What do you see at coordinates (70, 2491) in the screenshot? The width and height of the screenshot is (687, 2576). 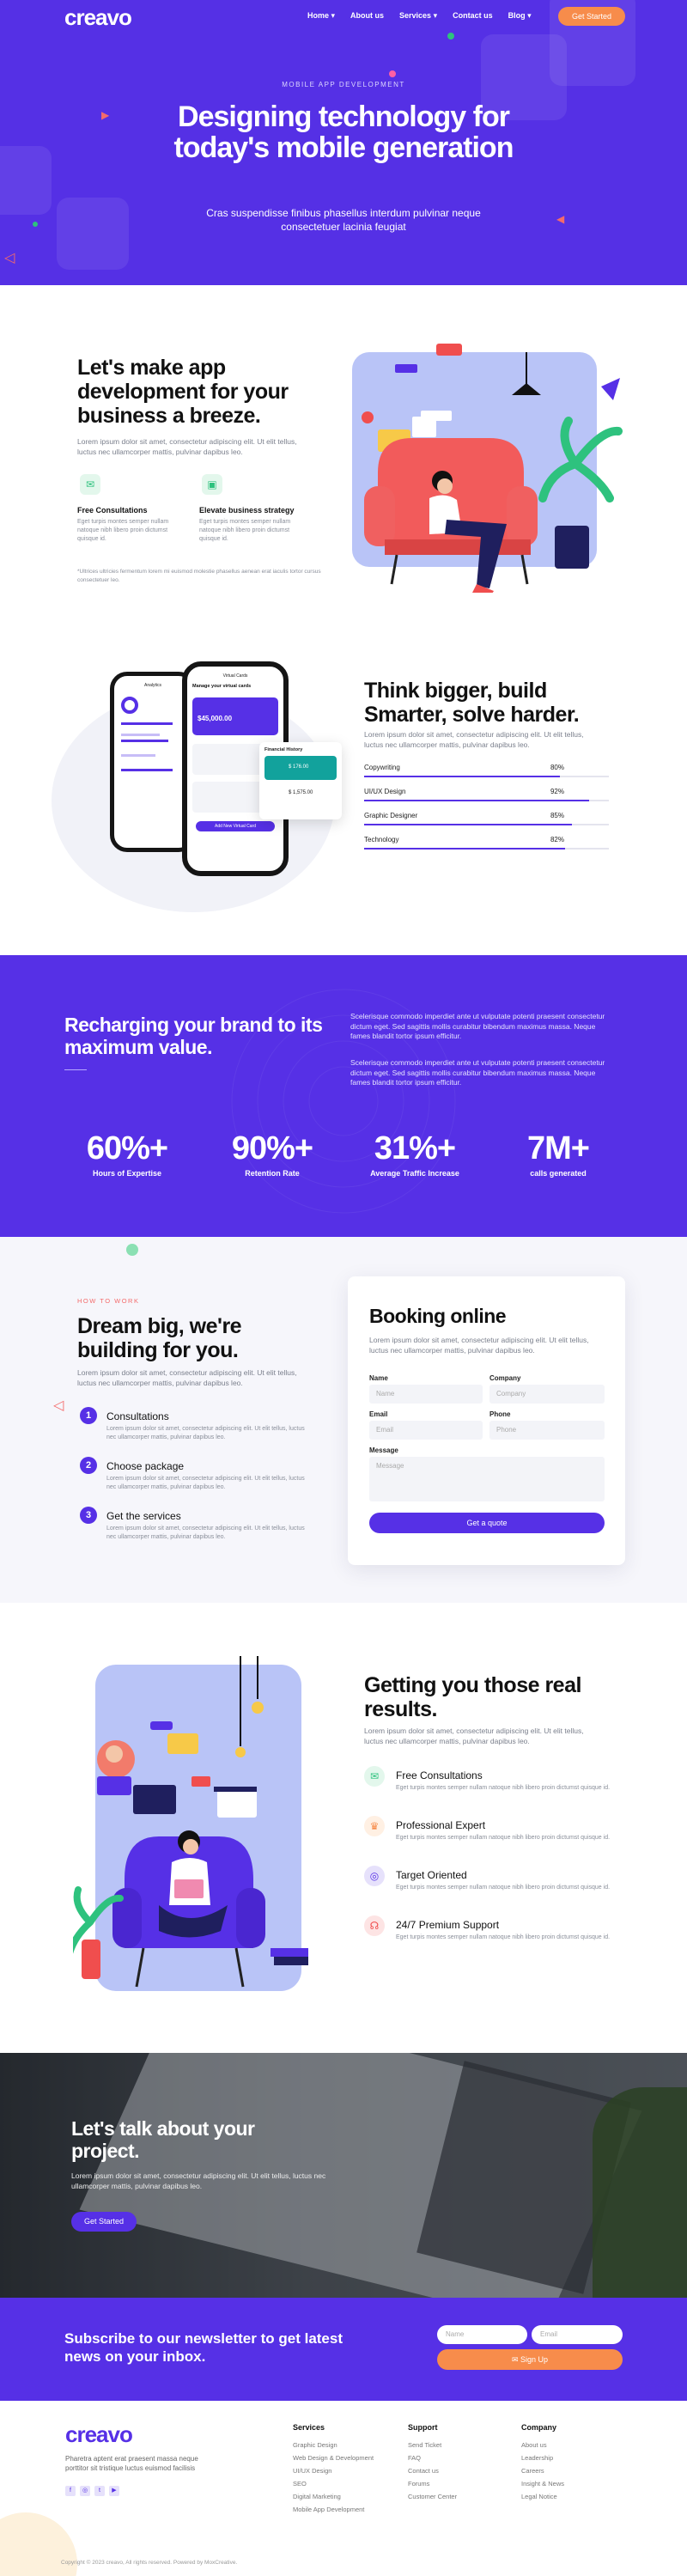 I see `facebook-icon: f` at bounding box center [70, 2491].